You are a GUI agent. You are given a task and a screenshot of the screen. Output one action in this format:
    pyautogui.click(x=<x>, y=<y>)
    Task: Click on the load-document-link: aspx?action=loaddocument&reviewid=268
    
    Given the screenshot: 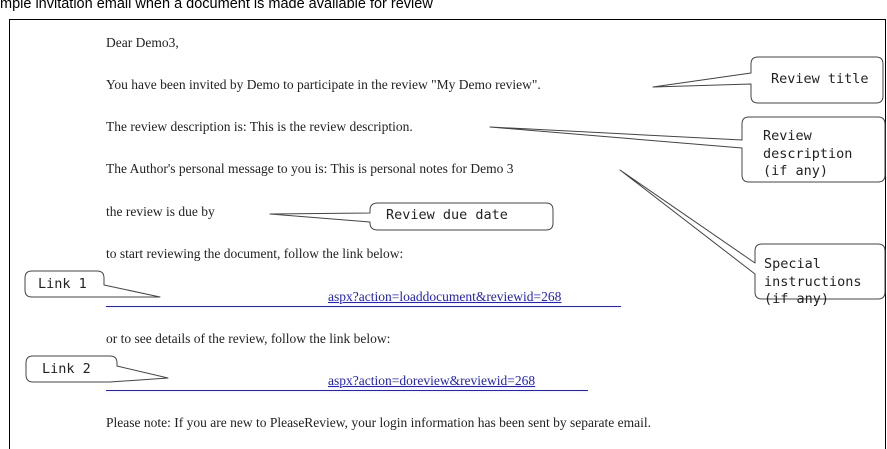 What is the action you would take?
    pyautogui.click(x=444, y=297)
    